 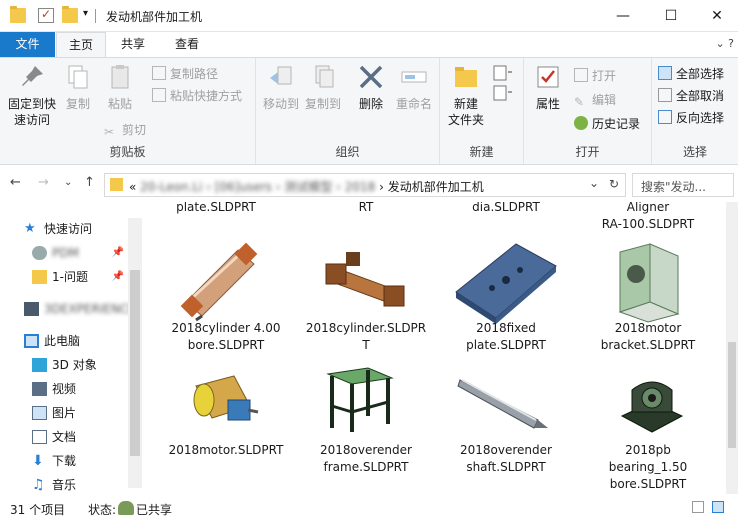 What do you see at coordinates (258, 187) in the screenshot?
I see `address-path-redacted: 20-Leon.Li › [06]users › 测试模型 › 2018` at bounding box center [258, 187].